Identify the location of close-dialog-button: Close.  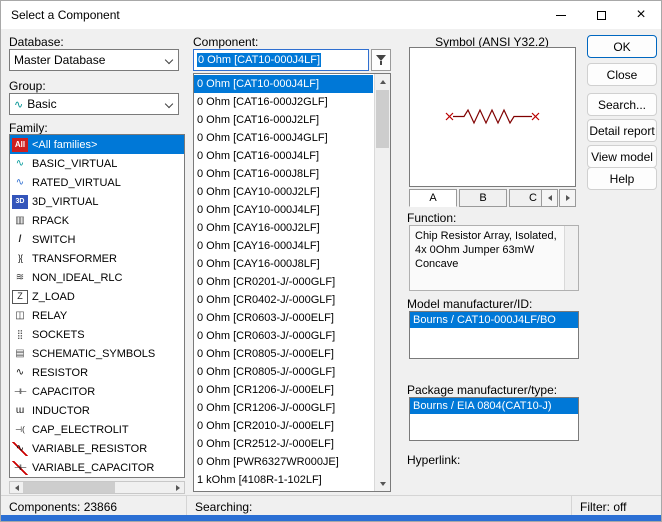
(622, 74).